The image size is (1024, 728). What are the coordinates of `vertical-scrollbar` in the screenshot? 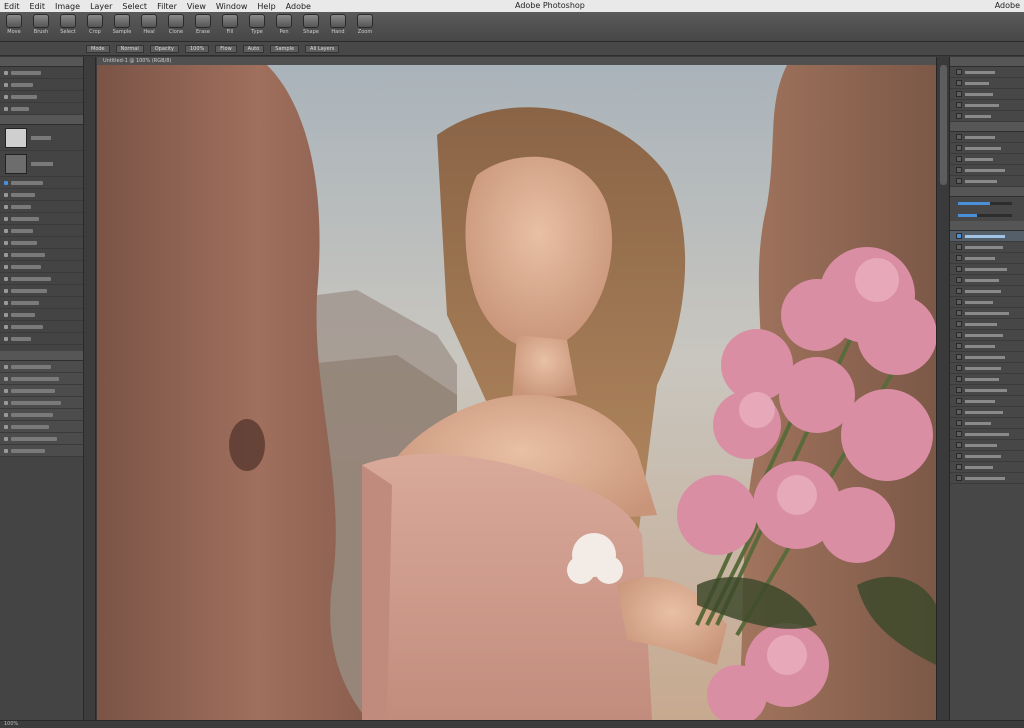 It's located at (943, 388).